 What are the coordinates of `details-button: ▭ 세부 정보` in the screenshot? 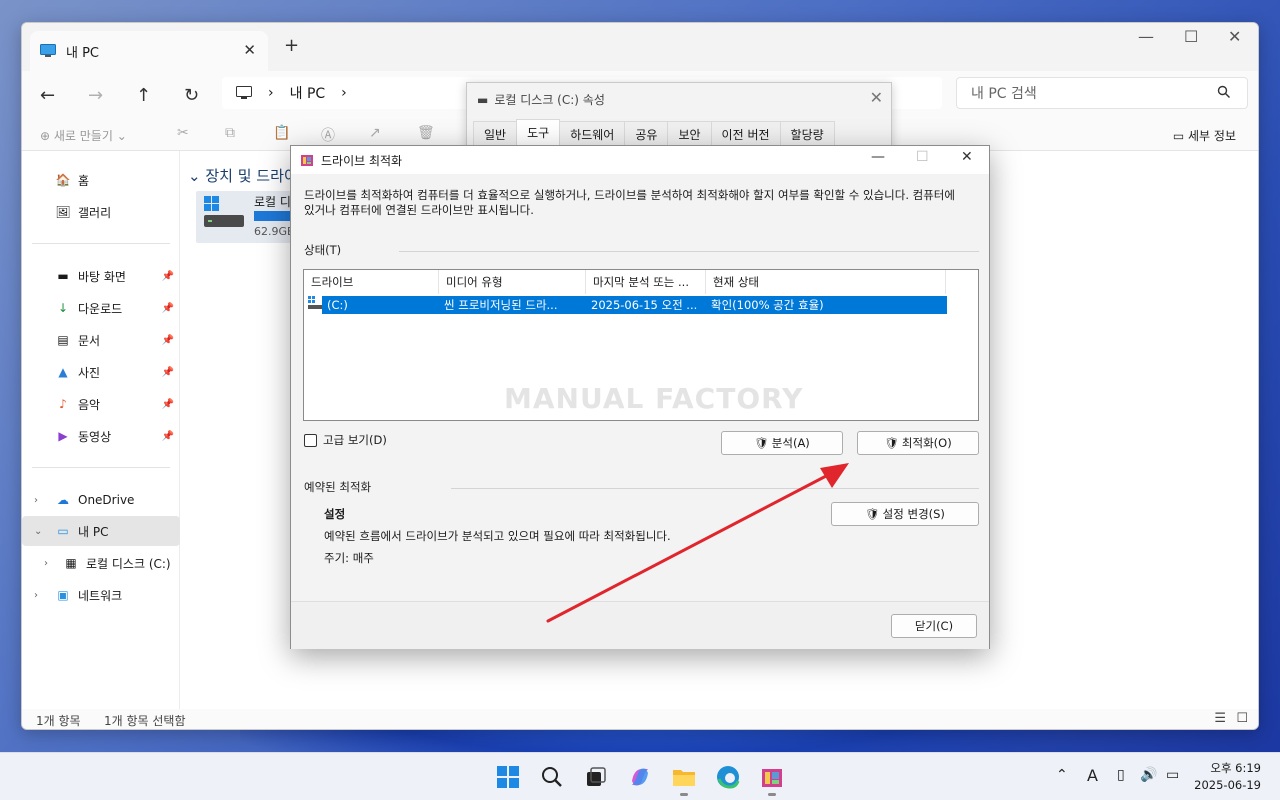 It's located at (1204, 135).